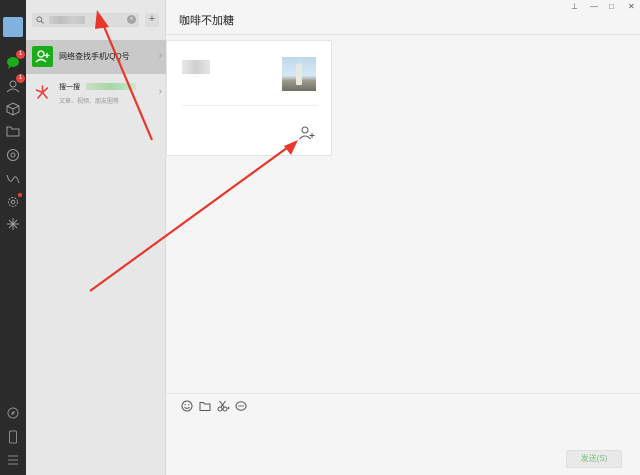  What do you see at coordinates (20, 195) in the screenshot?
I see `settings-dot` at bounding box center [20, 195].